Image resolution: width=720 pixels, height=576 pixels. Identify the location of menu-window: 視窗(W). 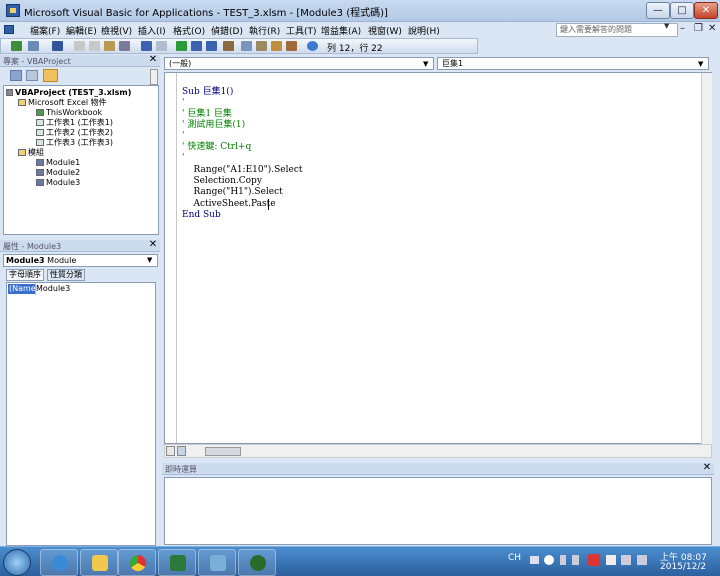
(385, 30).